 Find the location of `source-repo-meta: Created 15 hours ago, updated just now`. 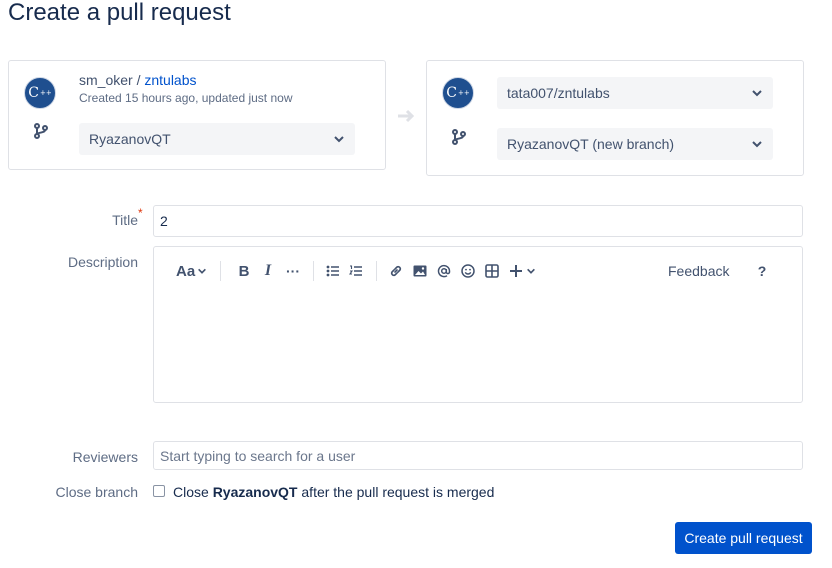

source-repo-meta: Created 15 hours ago, updated just now is located at coordinates (186, 98).